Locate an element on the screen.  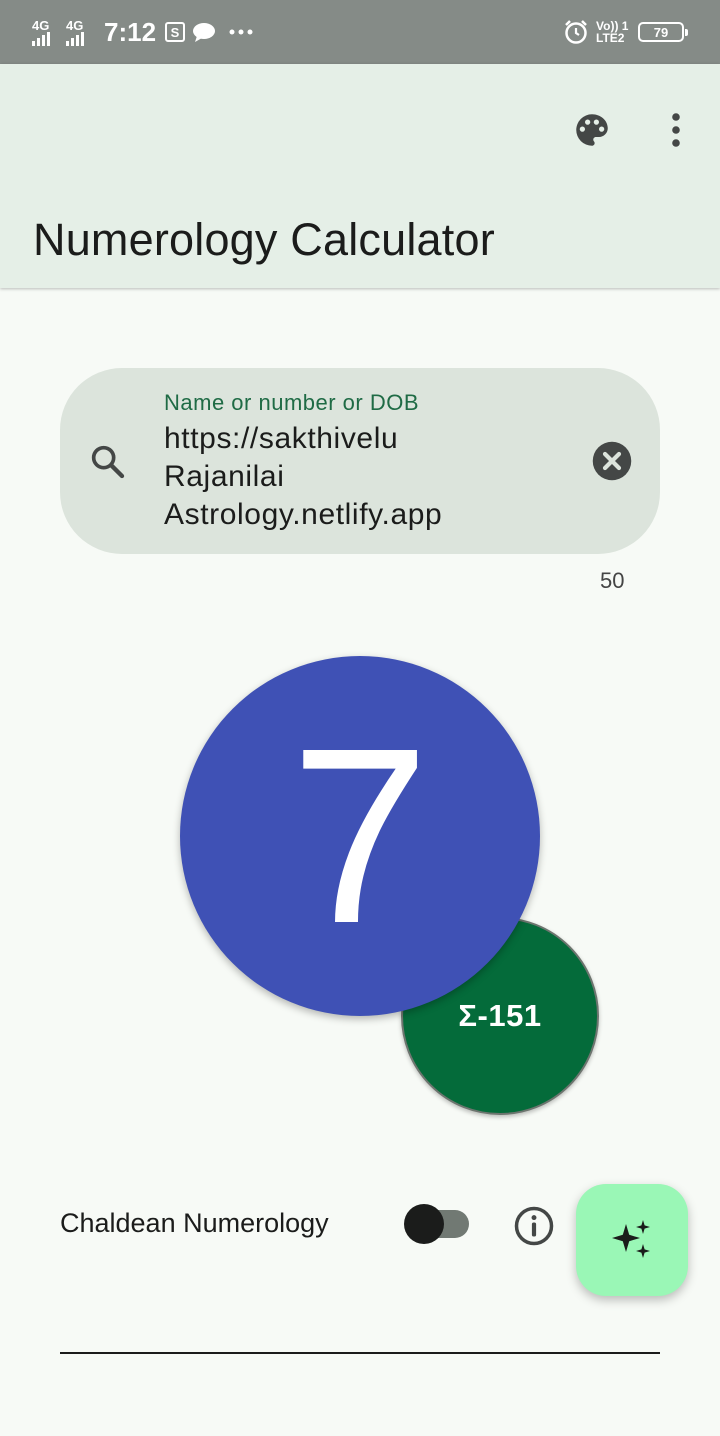
message-bubble-icon is located at coordinates (204, 32).